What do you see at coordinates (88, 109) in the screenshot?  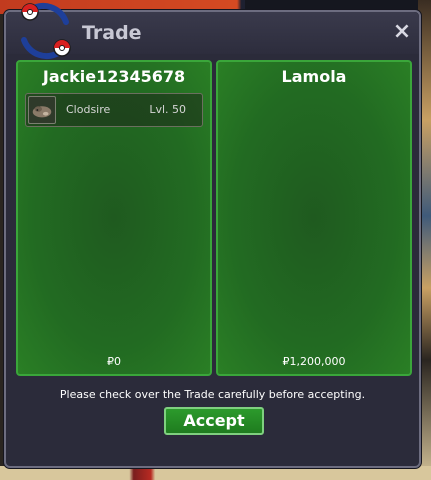 I see `pokemon-name: Clodsire` at bounding box center [88, 109].